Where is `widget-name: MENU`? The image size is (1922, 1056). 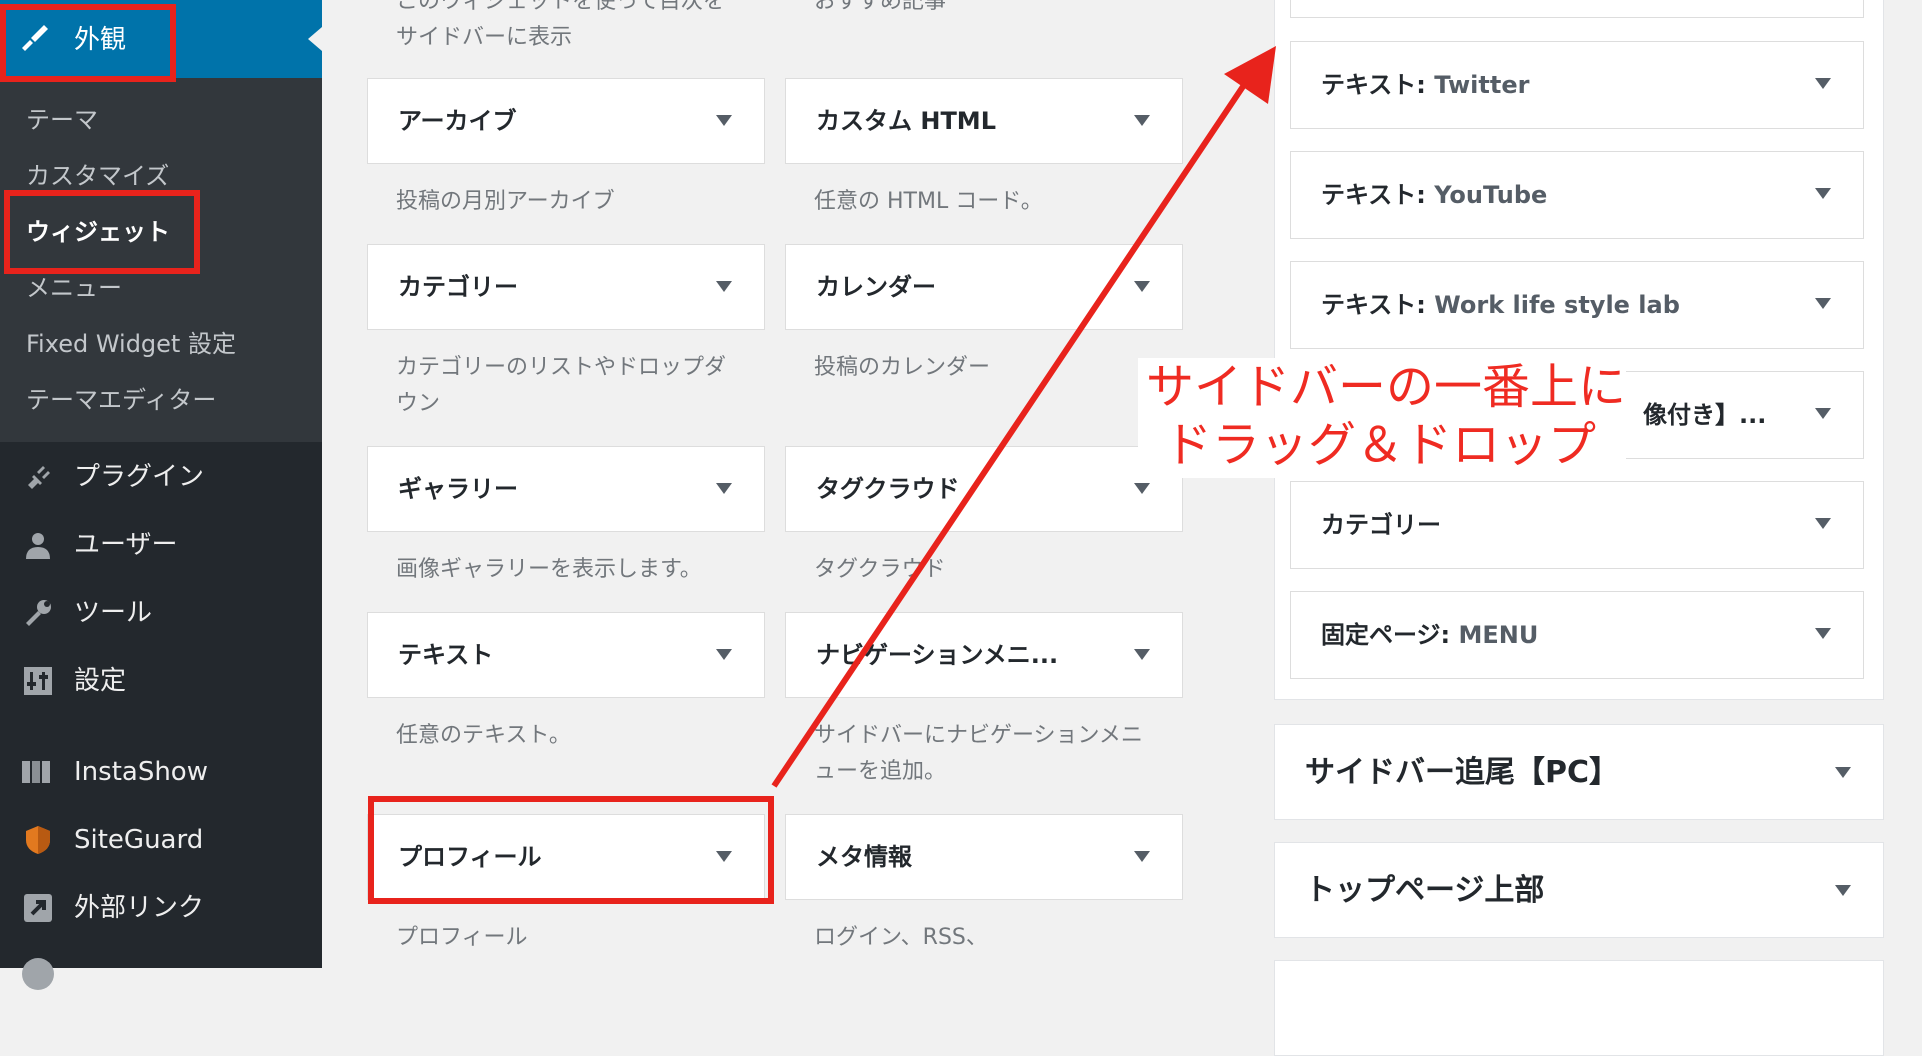
widget-name: MENU is located at coordinates (1498, 635).